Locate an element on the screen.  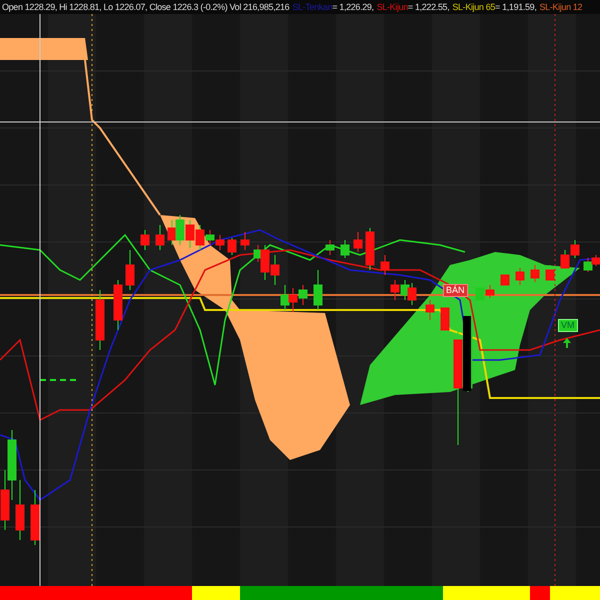
legend-value: = 1,222.55, is located at coordinates (429, 7).